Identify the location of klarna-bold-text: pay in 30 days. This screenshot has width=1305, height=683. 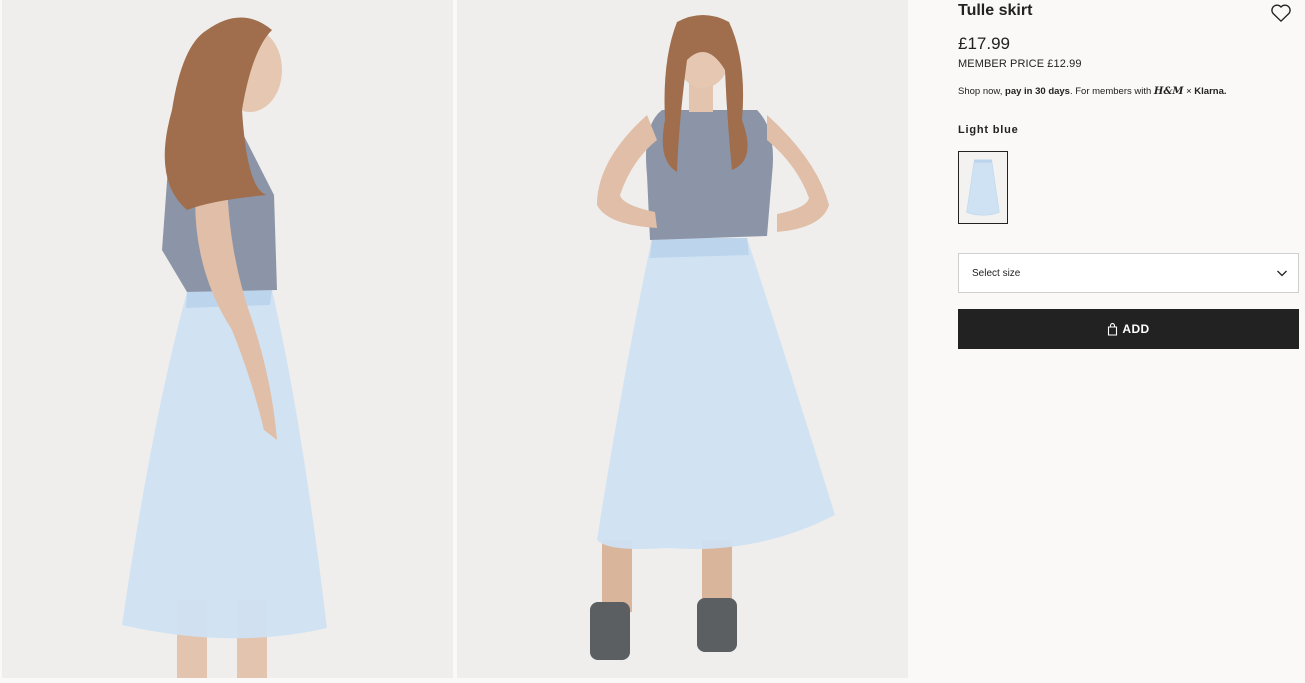
(1037, 91).